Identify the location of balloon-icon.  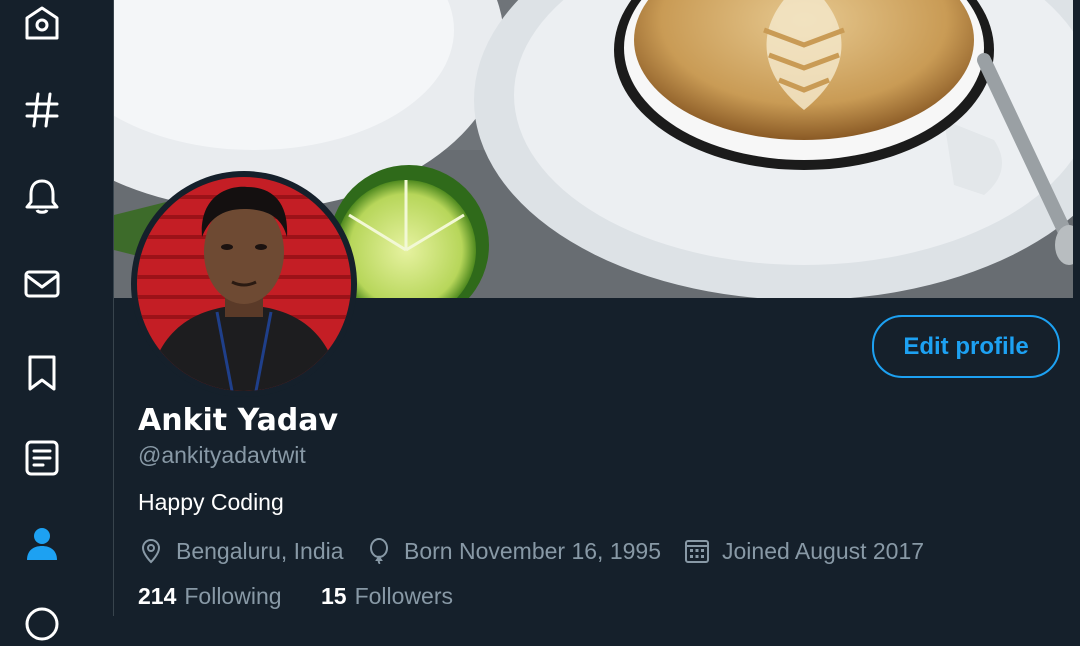
(379, 551).